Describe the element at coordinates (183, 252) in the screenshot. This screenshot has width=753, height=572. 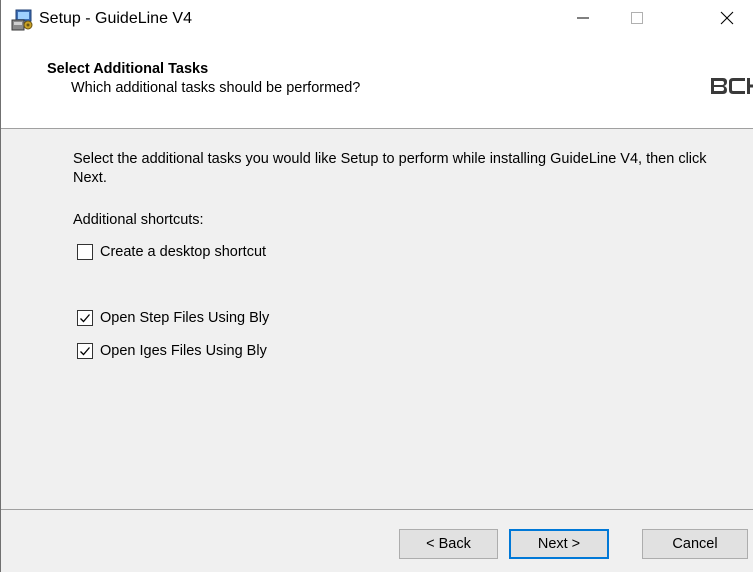
I see `desktop-shortcut-label: Create a desktop shortcut` at that location.